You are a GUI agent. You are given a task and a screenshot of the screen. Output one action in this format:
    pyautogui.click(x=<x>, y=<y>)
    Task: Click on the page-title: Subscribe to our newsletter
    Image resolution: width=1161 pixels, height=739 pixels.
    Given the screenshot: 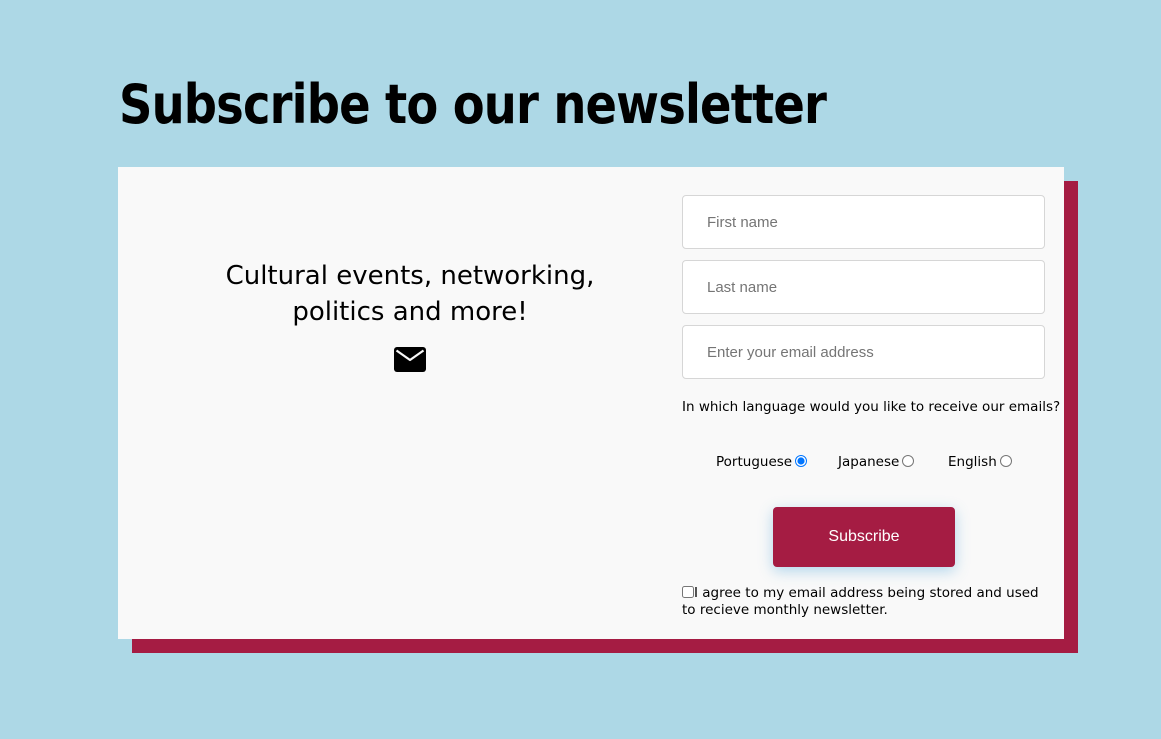 What is the action you would take?
    pyautogui.click(x=473, y=104)
    